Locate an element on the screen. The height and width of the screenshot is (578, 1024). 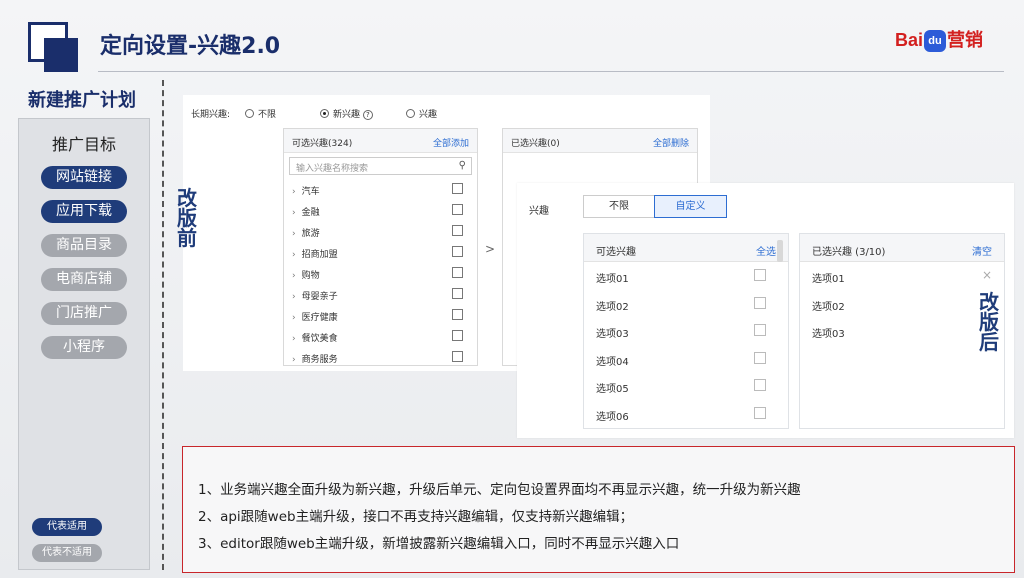
note-line: 2、api跟随web主端升级，接口不再支持兴趣编辑，仅支持新兴趣编辑； is located at coordinates (416, 517).